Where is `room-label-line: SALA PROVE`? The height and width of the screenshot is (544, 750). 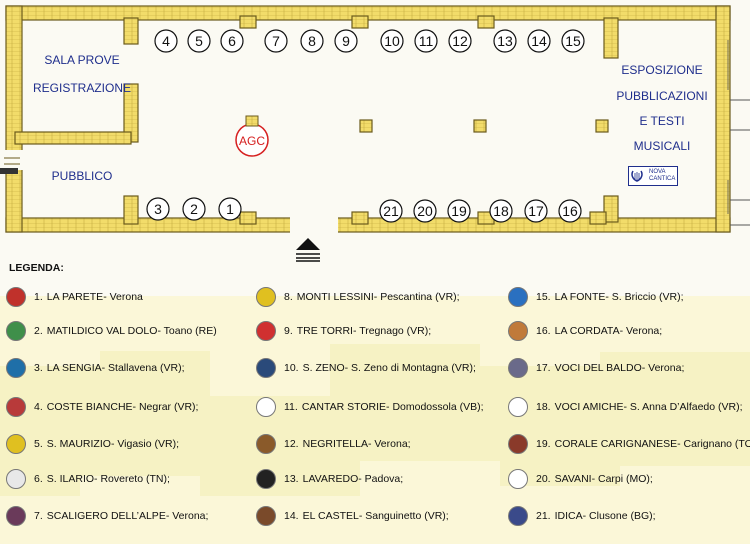 room-label-line: SALA PROVE is located at coordinates (82, 60).